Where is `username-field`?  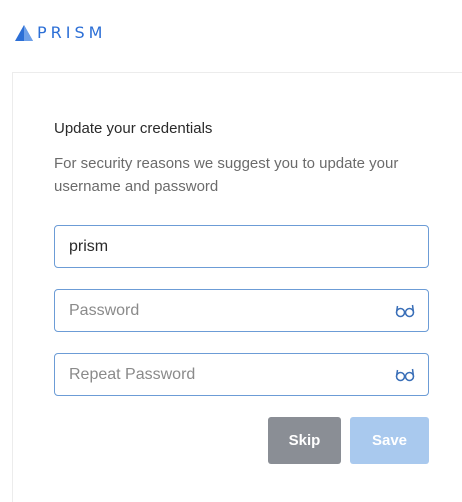
username-field is located at coordinates (241, 246).